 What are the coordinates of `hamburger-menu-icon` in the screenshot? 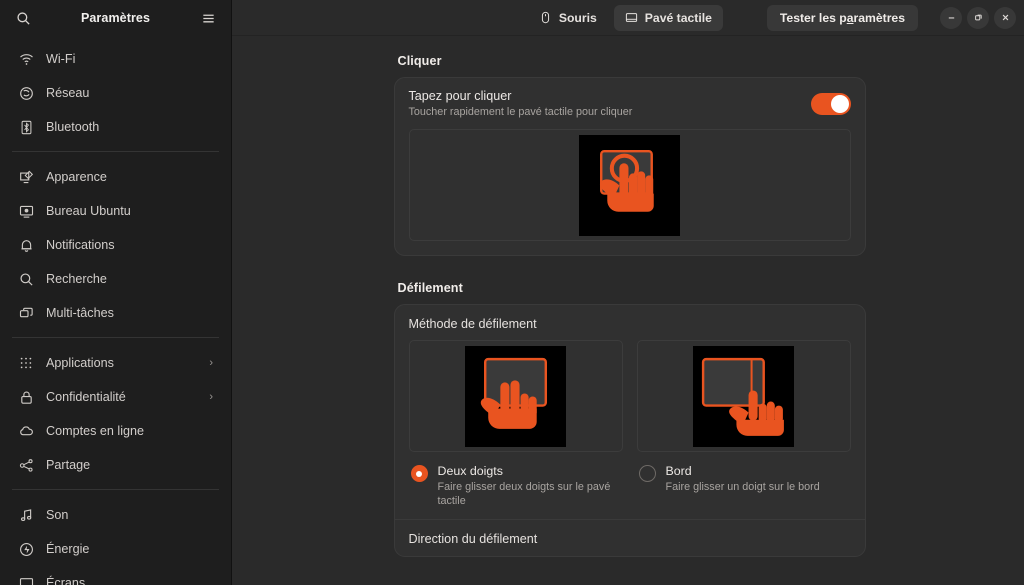 It's located at (208, 18).